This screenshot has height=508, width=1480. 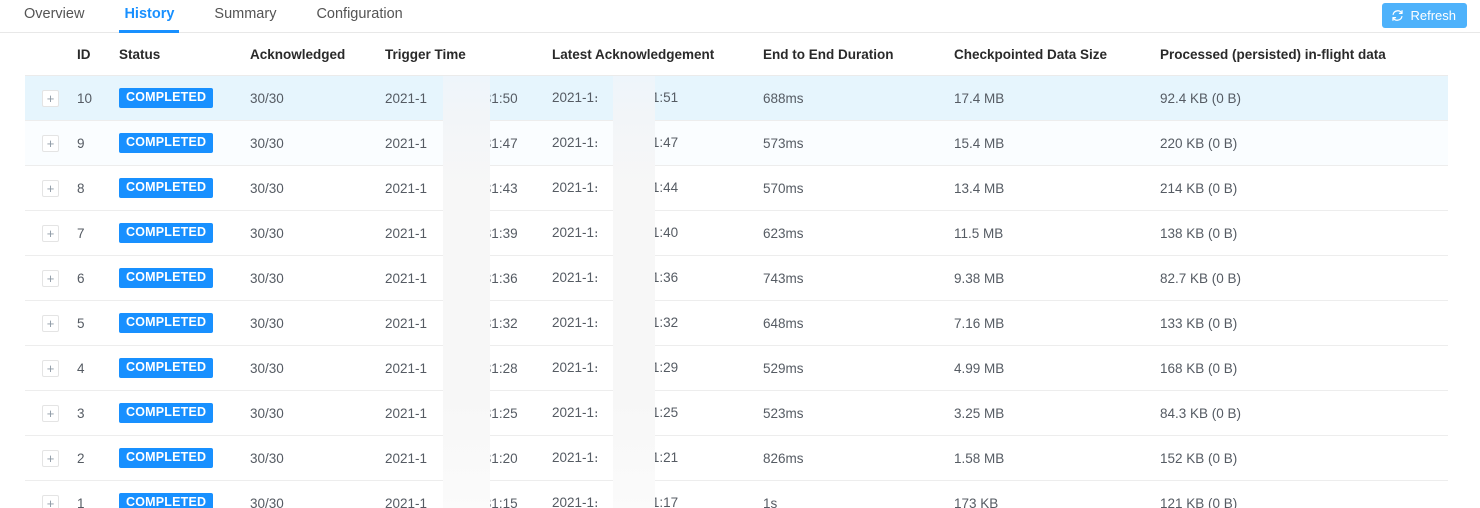 What do you see at coordinates (98, 188) in the screenshot?
I see `cell-id: 8` at bounding box center [98, 188].